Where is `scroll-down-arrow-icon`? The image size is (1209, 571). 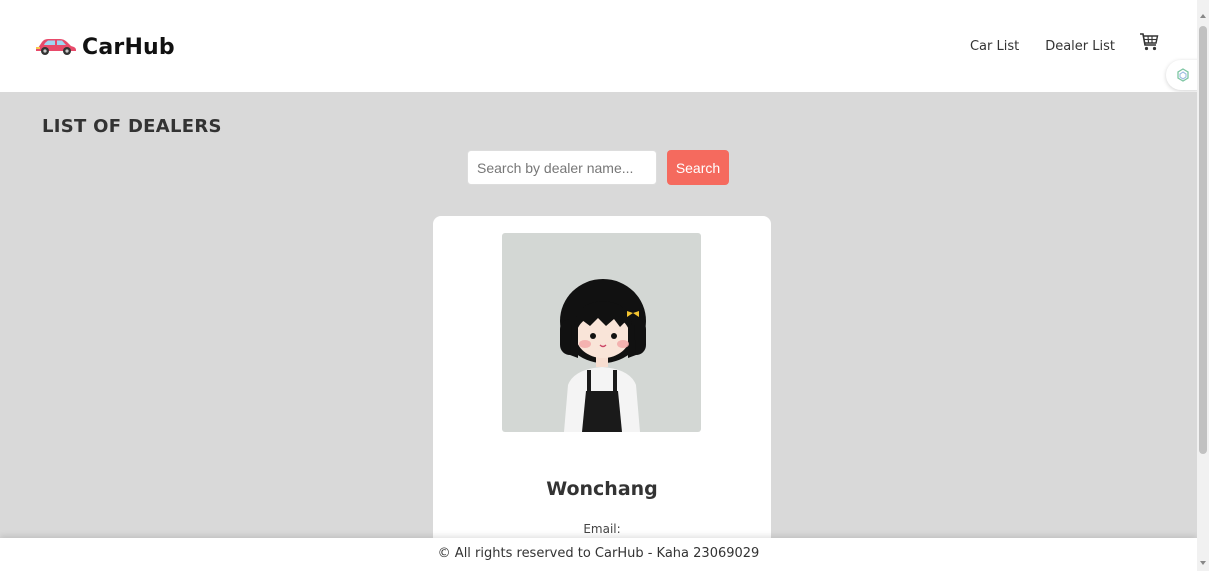 scroll-down-arrow-icon is located at coordinates (1203, 563).